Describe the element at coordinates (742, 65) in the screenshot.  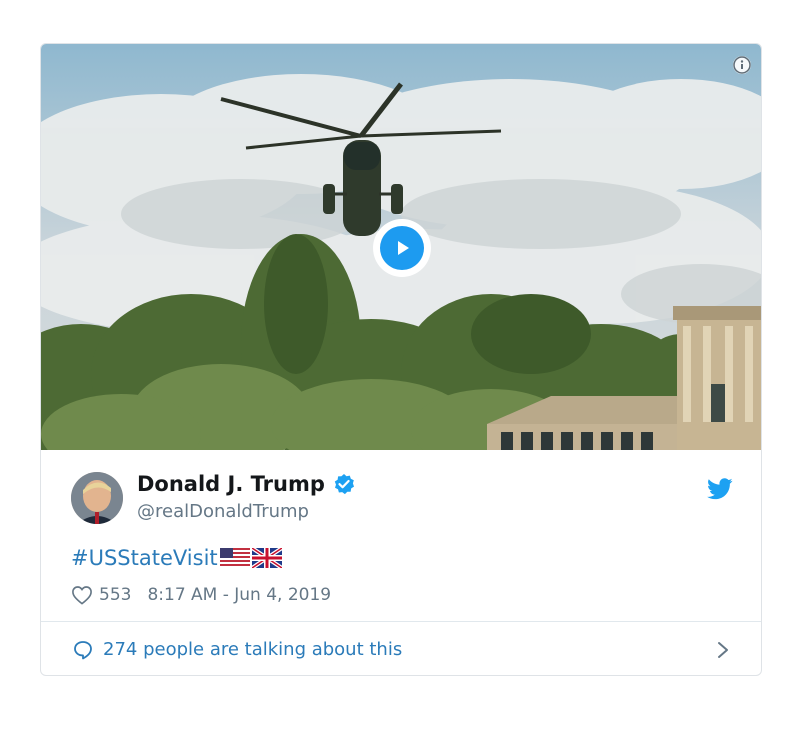
I see `info-icon` at that location.